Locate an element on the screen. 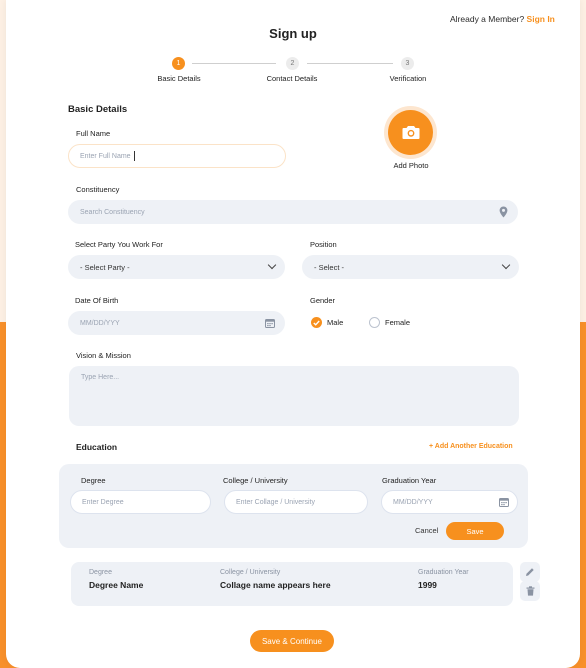 Image resolution: width=586 pixels, height=668 pixels. vision-label: Vision & Mission is located at coordinates (103, 355).